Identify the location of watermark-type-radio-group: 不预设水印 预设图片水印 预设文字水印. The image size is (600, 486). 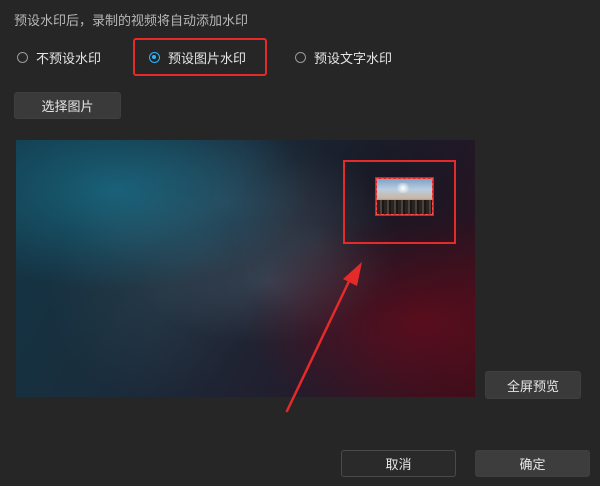
(300, 57).